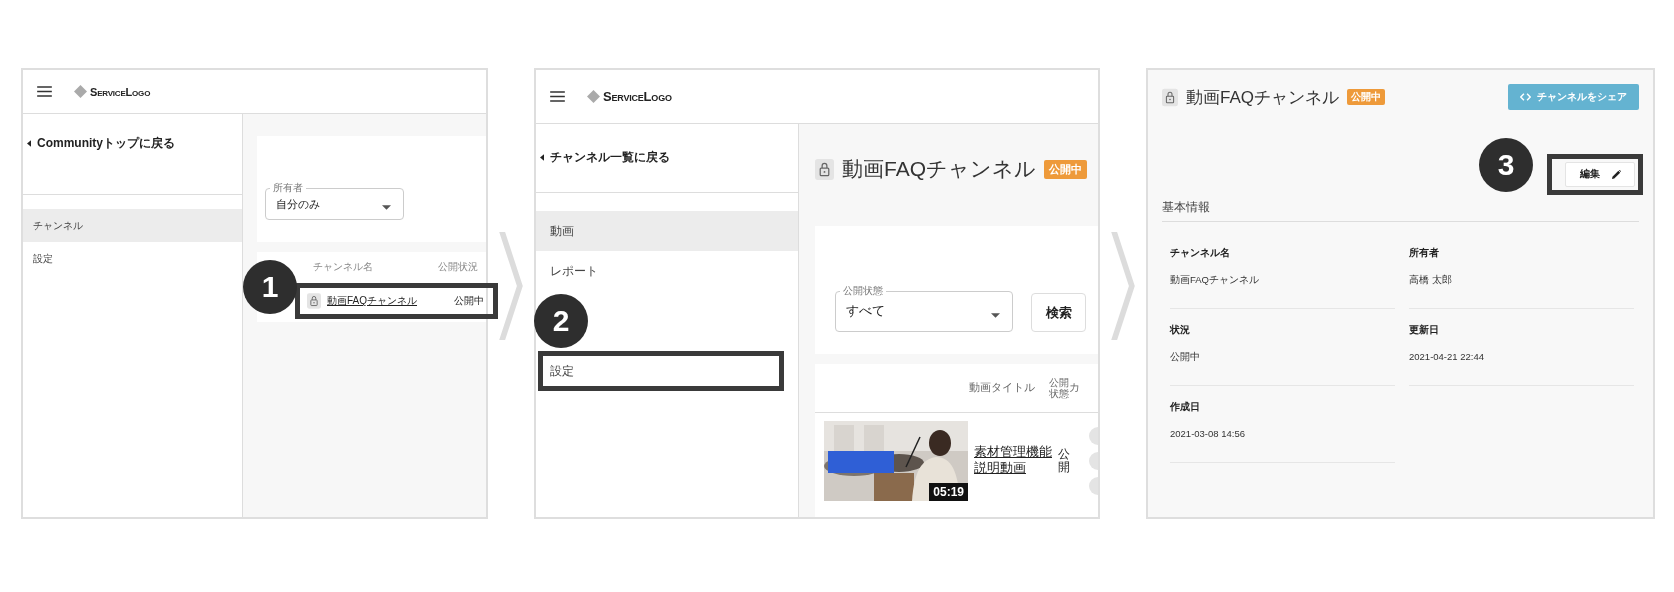 Image resolution: width=1674 pixels, height=592 pixels. Describe the element at coordinates (1185, 407) in the screenshot. I see `field-label: 作成日` at that location.